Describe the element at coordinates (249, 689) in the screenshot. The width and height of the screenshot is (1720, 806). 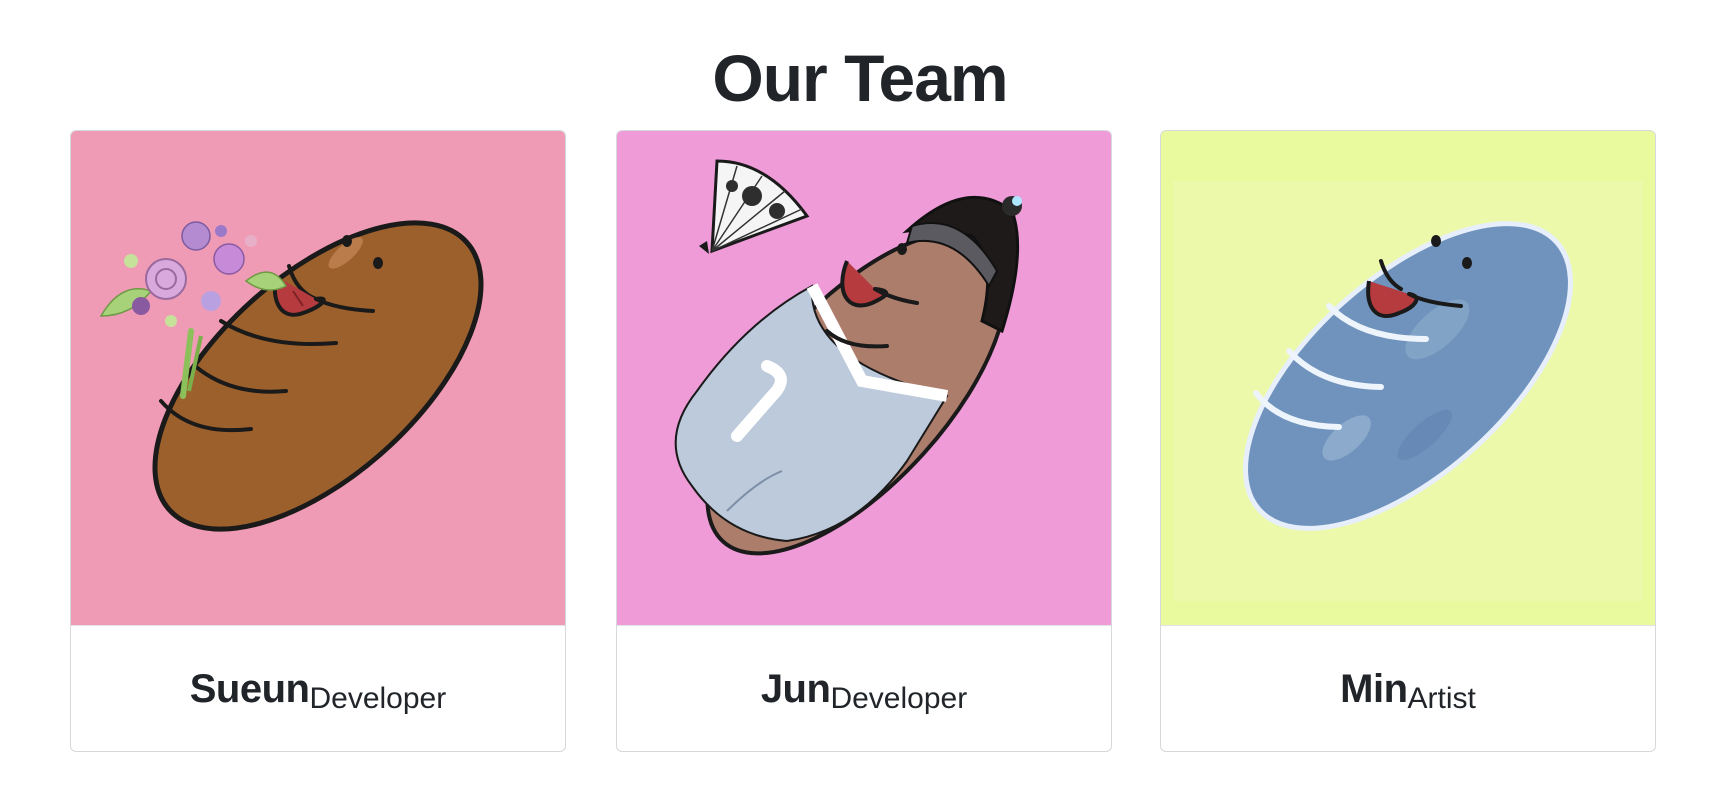
I see `member-name: Sueun` at that location.